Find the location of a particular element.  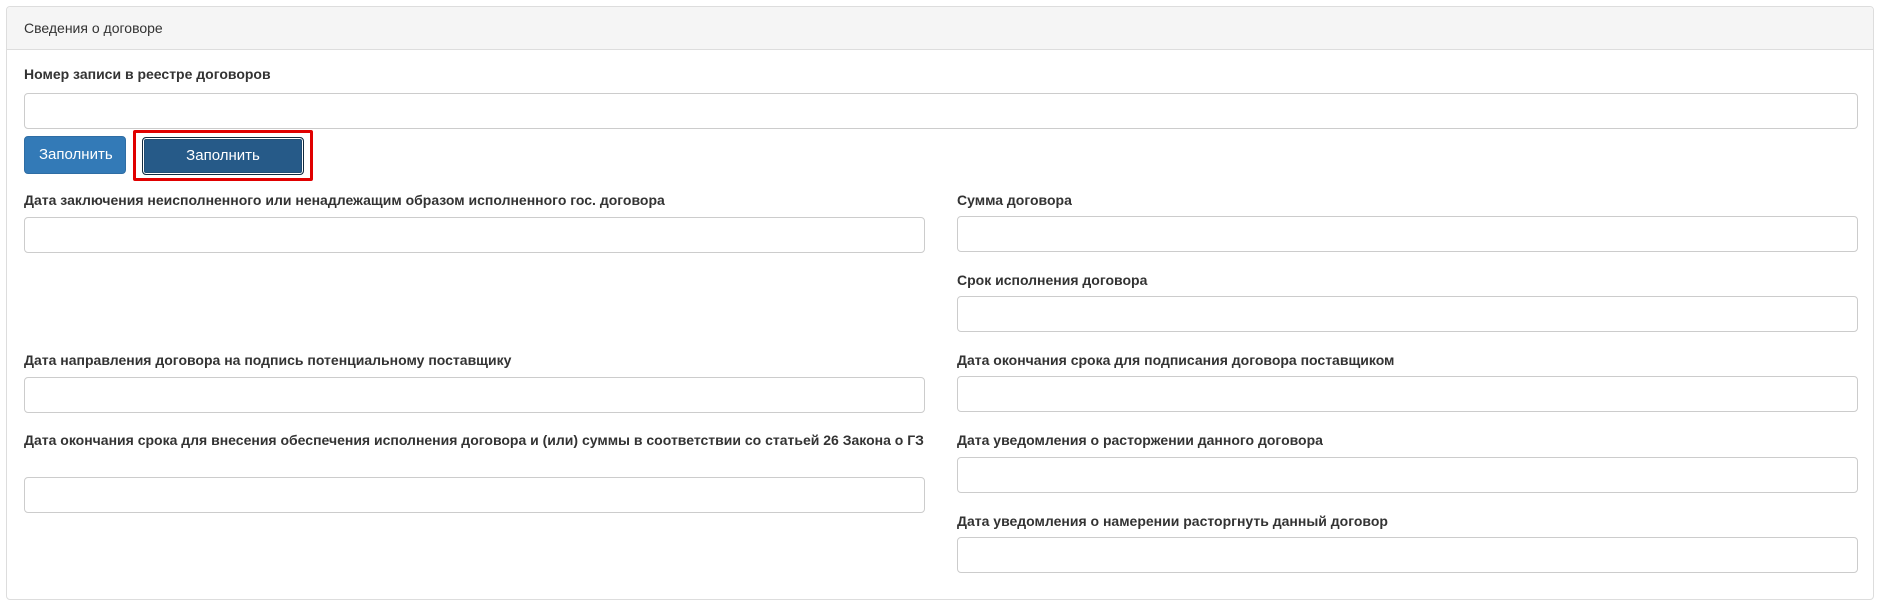

signing-deadline-input is located at coordinates (1407, 394).